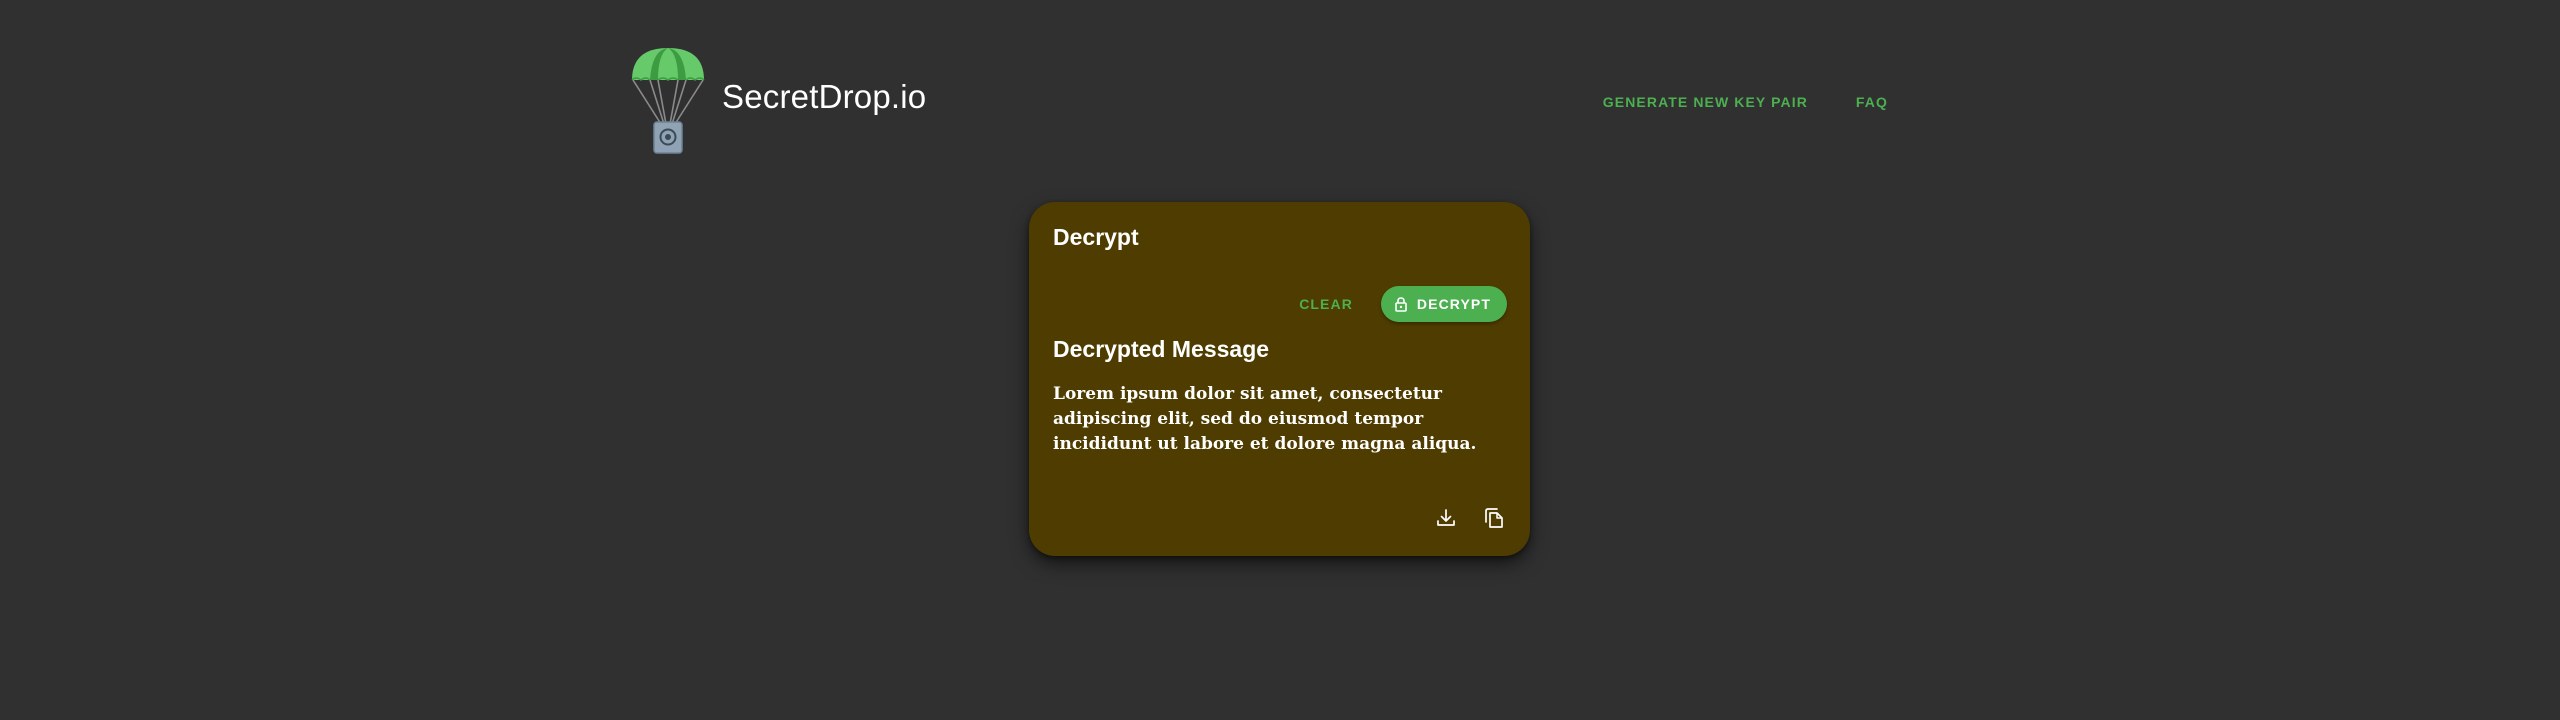 The image size is (2560, 720). What do you see at coordinates (1161, 349) in the screenshot?
I see `decrypted-message-title: Decrypted Message` at bounding box center [1161, 349].